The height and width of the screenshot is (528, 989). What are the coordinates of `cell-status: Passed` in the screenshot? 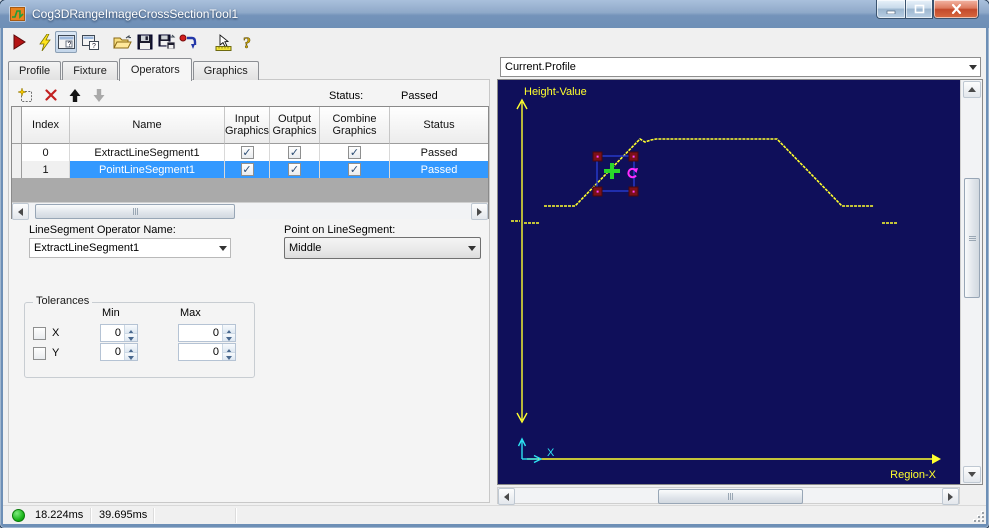 It's located at (439, 169).